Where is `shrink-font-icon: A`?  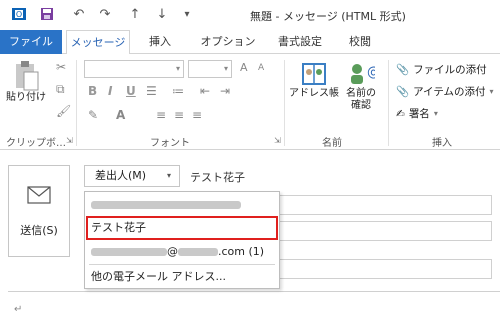
shrink-font-icon: A is located at coordinates (261, 68).